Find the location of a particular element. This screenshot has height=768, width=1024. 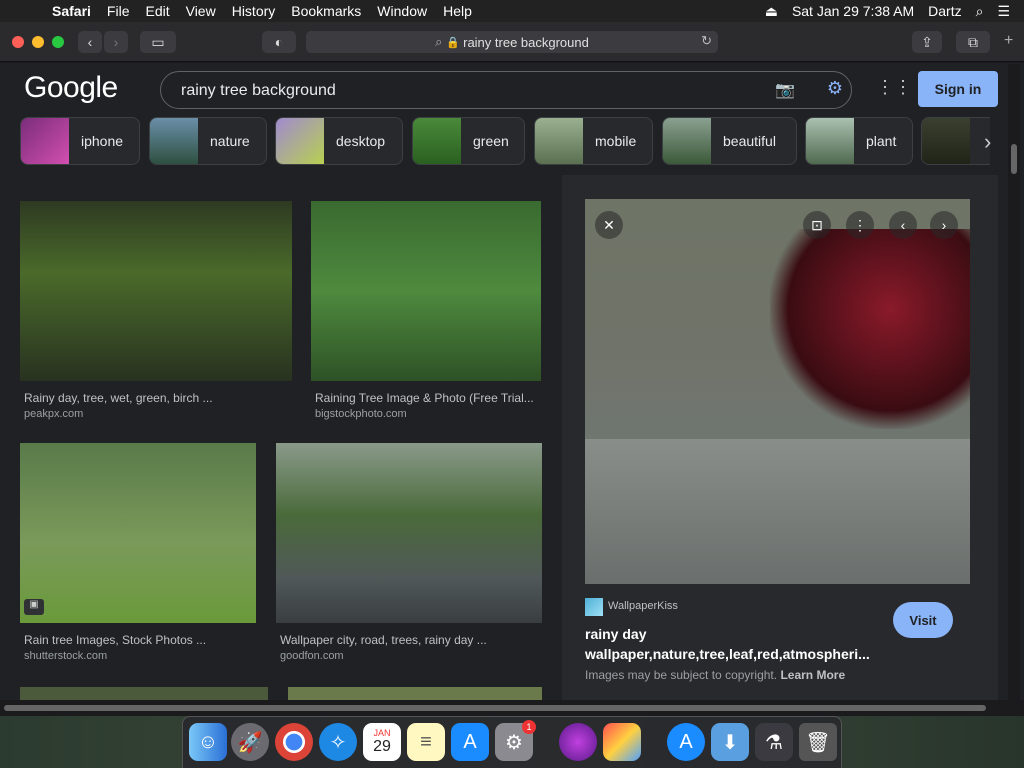

chip-label: plant is located at coordinates (881, 141).